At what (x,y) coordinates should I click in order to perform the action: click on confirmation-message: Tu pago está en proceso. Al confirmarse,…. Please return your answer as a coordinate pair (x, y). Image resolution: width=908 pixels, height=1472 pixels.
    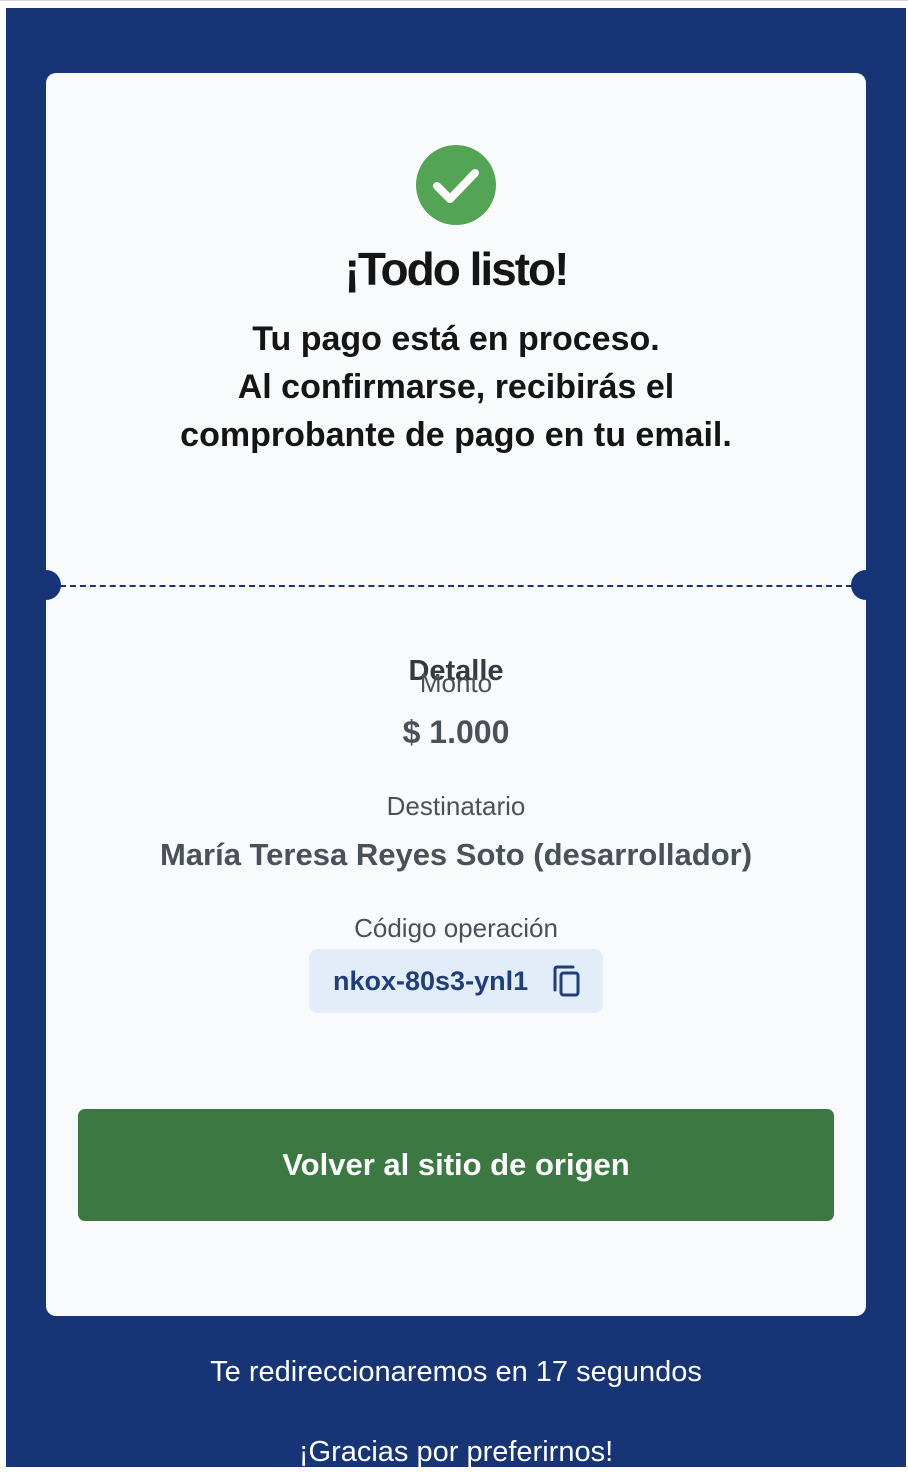
    Looking at the image, I should click on (456, 387).